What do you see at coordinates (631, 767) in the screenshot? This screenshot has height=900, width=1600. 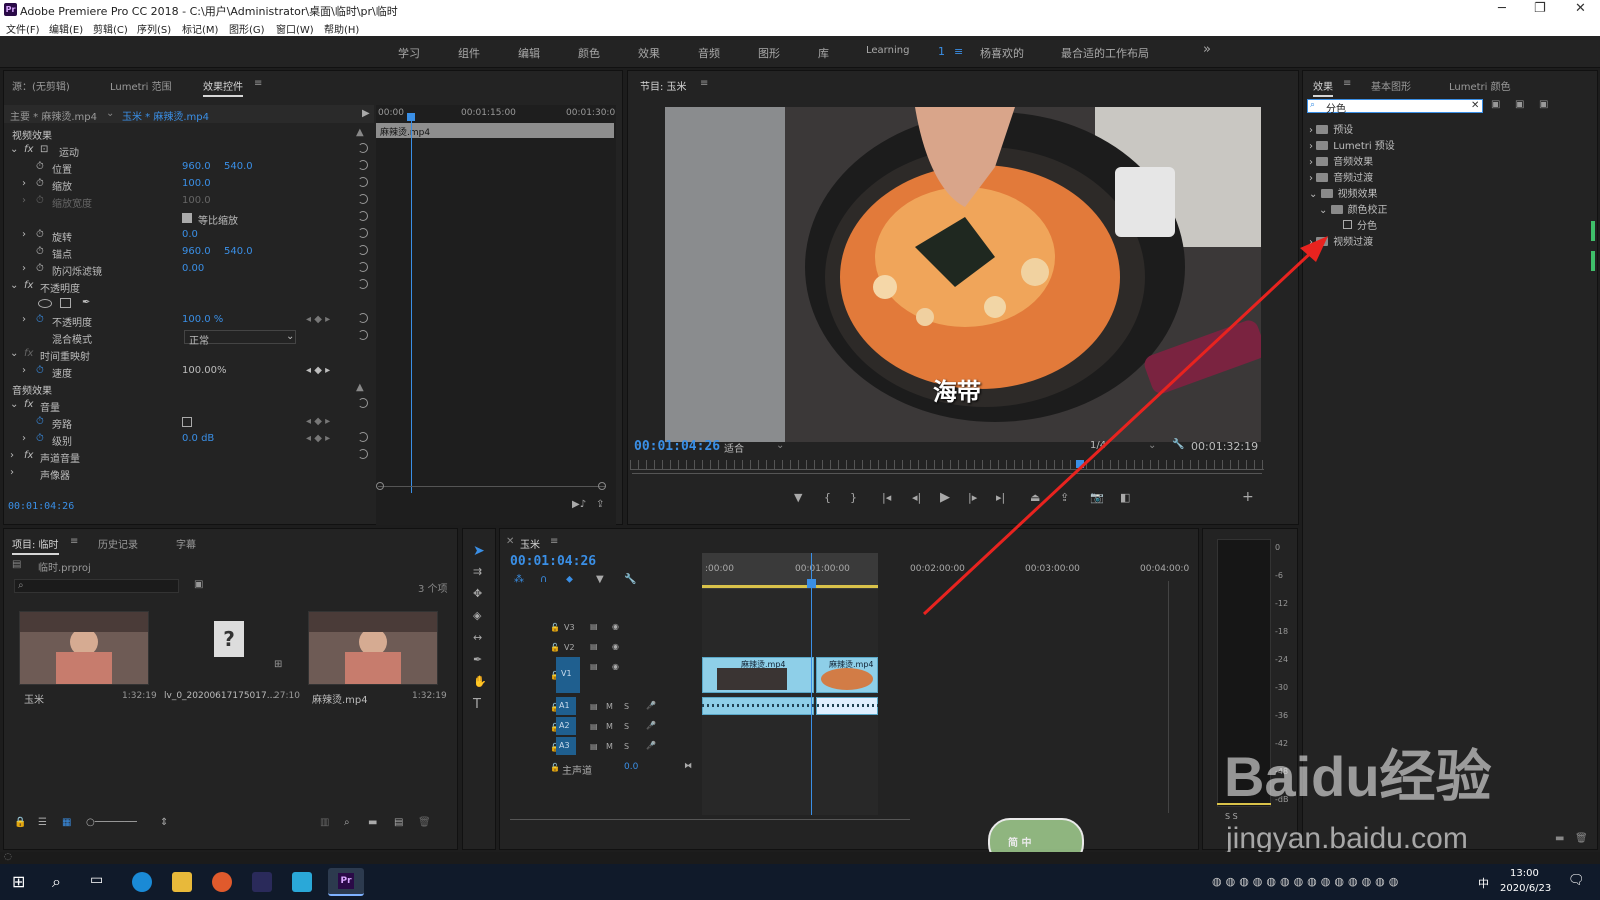 I see `master-volume-value: 0.0` at bounding box center [631, 767].